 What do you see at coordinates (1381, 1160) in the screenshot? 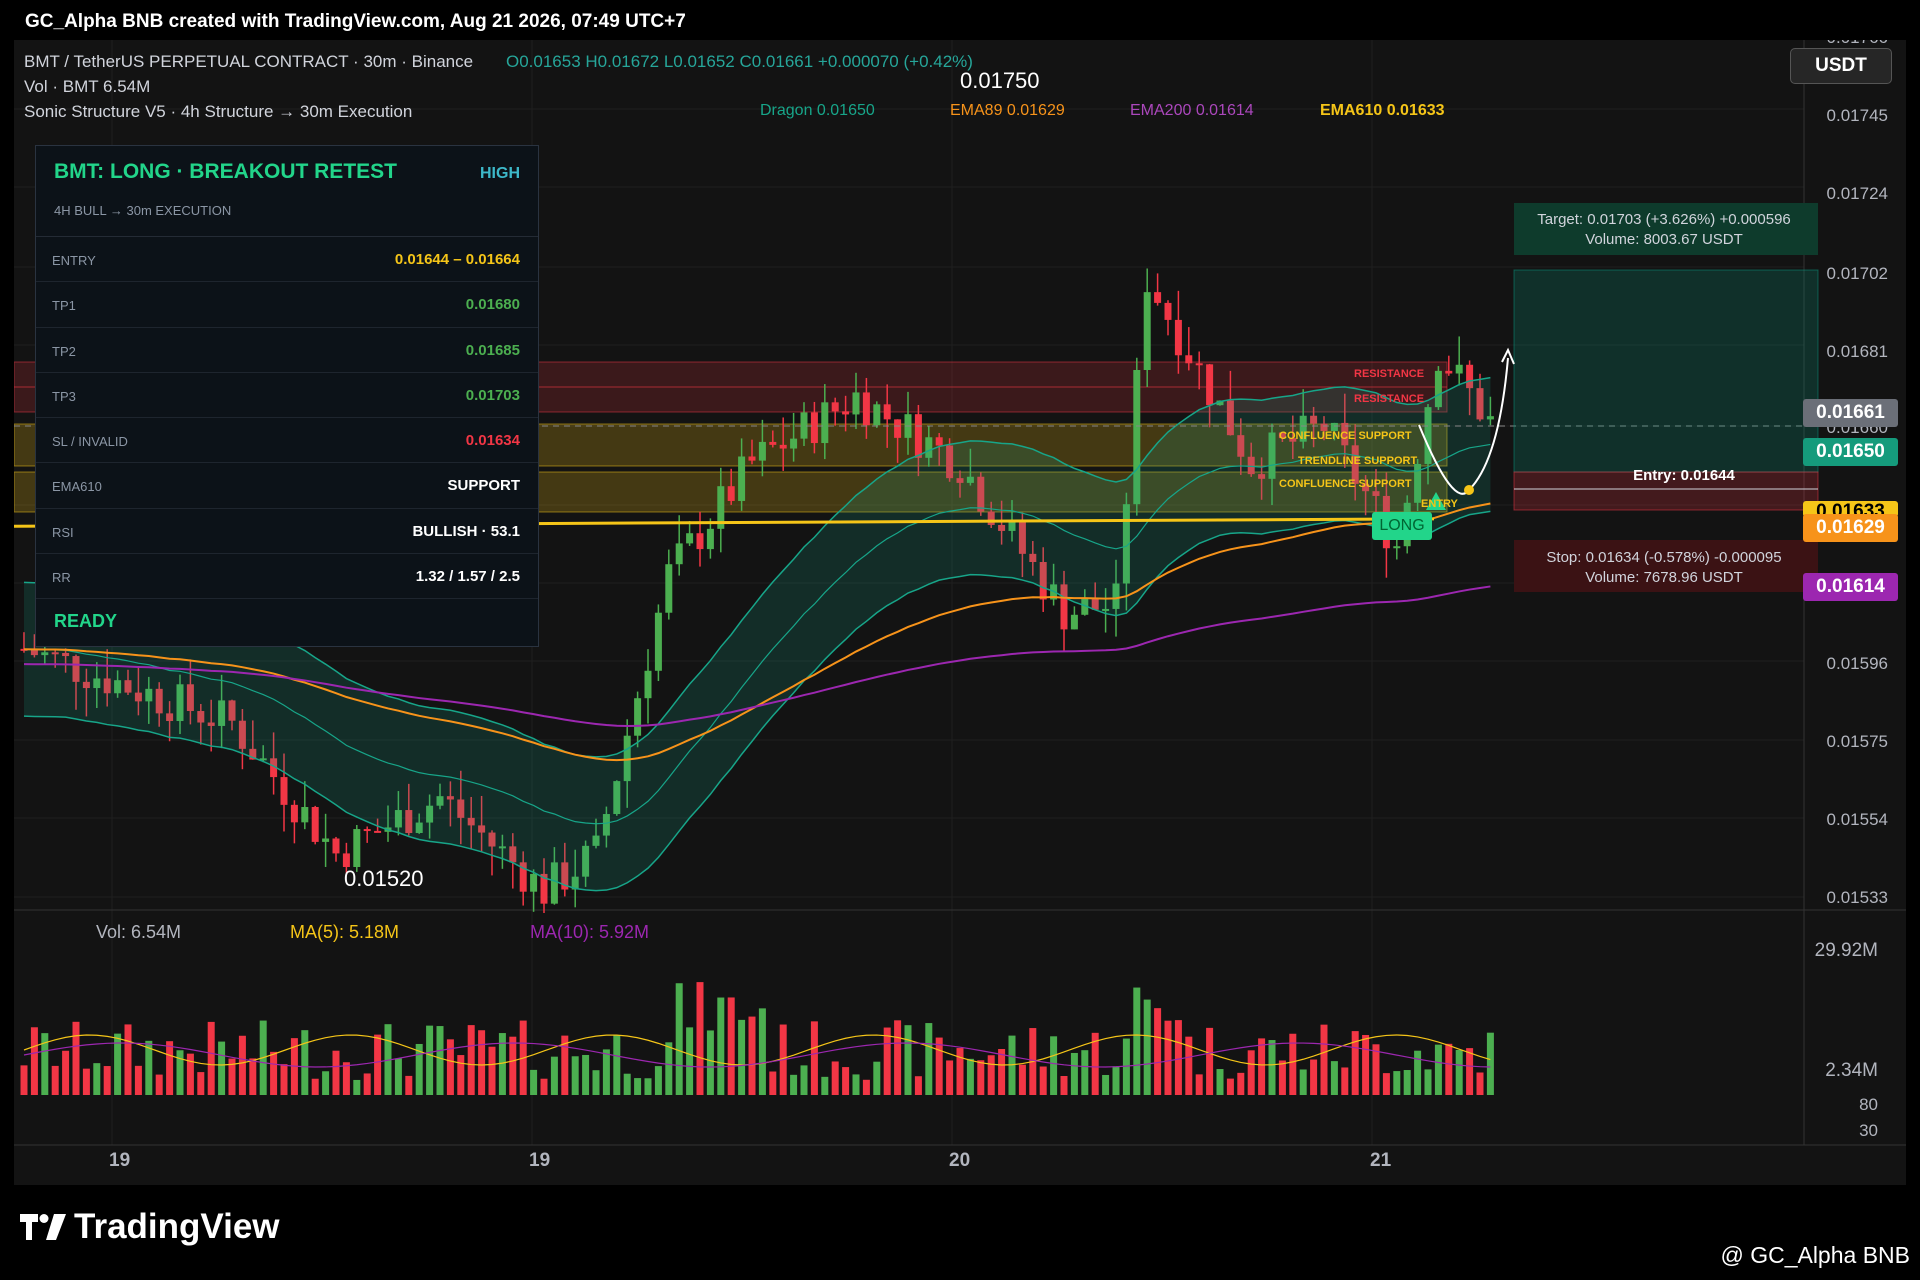
I see `date-axis-label: 21` at bounding box center [1381, 1160].